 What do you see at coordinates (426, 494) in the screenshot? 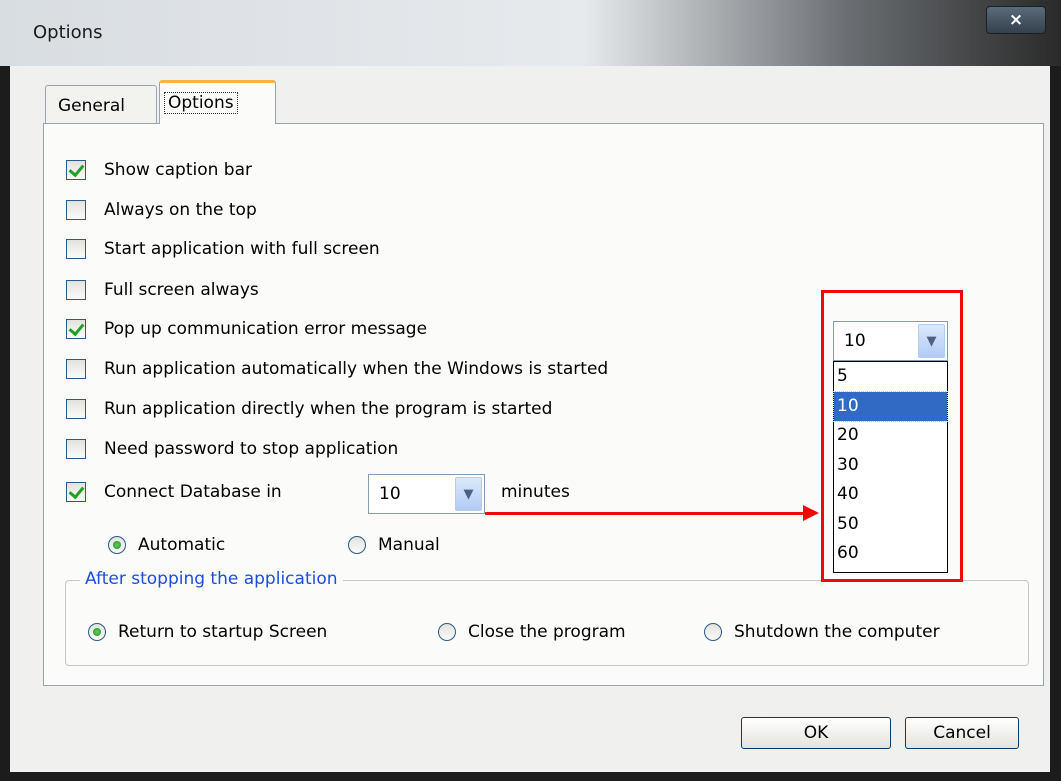
I see `connect-interval-select: 10 ▼` at bounding box center [426, 494].